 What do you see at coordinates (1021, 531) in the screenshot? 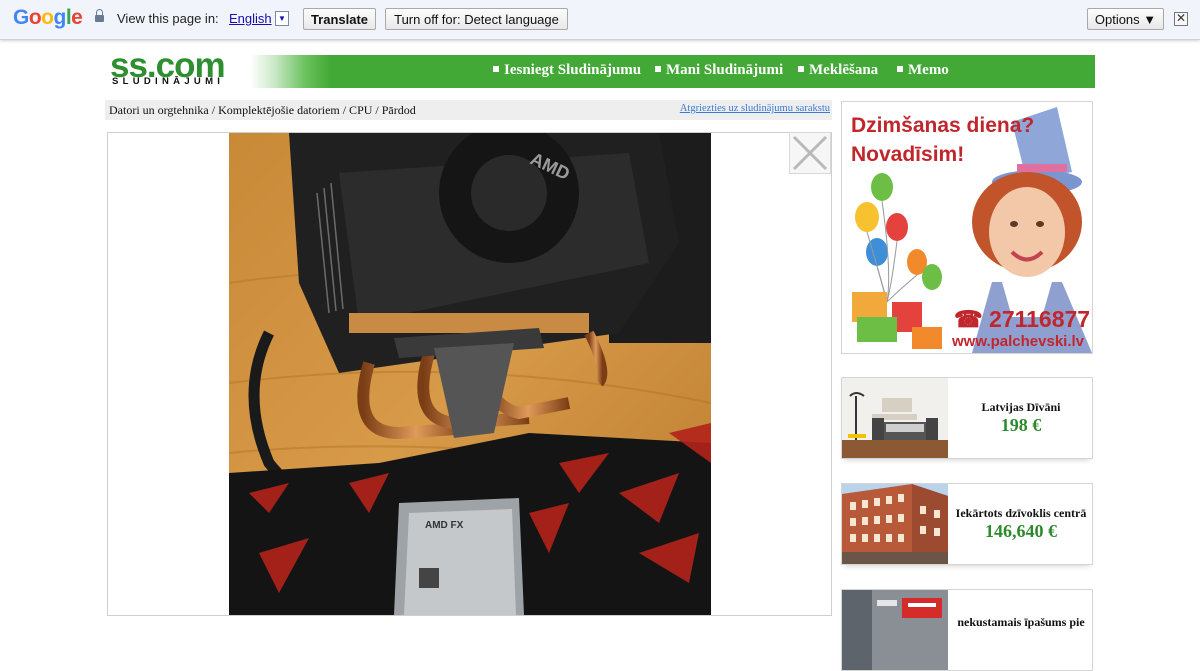
I see `ad-price: 146,640 €` at bounding box center [1021, 531].